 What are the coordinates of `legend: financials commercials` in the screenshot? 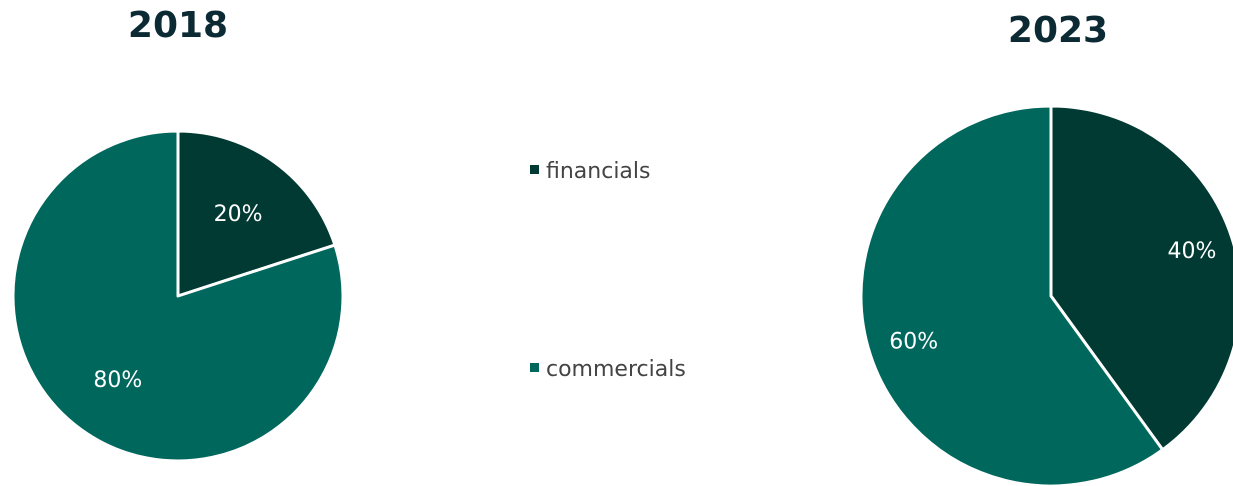 It's located at (608, 270).